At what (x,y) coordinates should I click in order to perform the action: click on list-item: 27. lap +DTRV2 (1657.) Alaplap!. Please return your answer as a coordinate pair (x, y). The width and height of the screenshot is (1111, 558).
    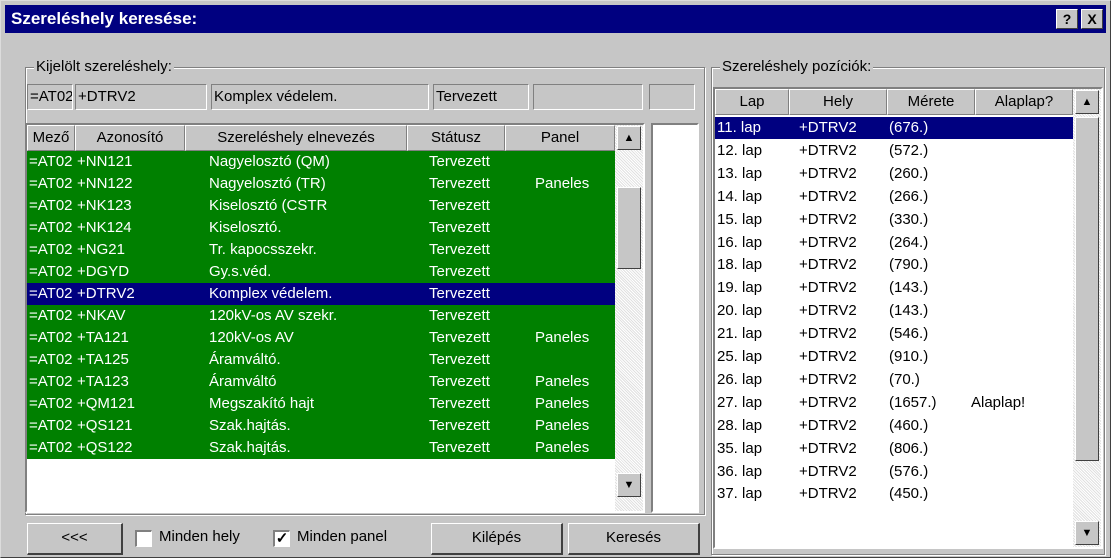
    Looking at the image, I should click on (894, 403).